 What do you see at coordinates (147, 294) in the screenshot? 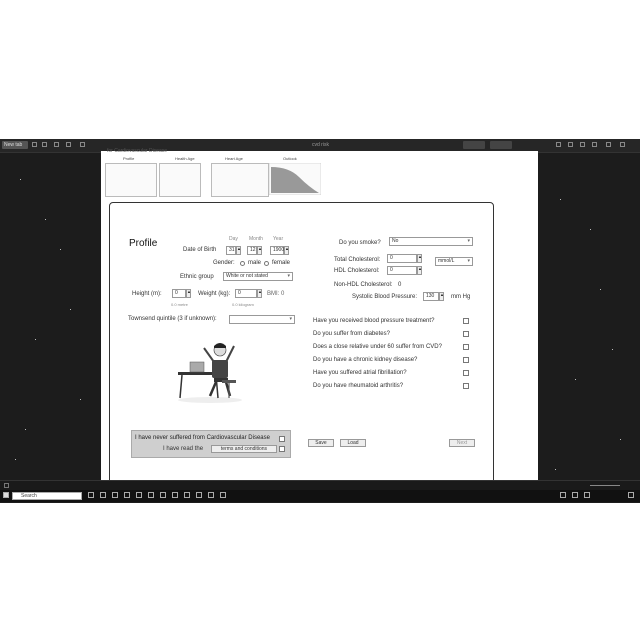
I see `height-label: Height (m):` at bounding box center [147, 294].